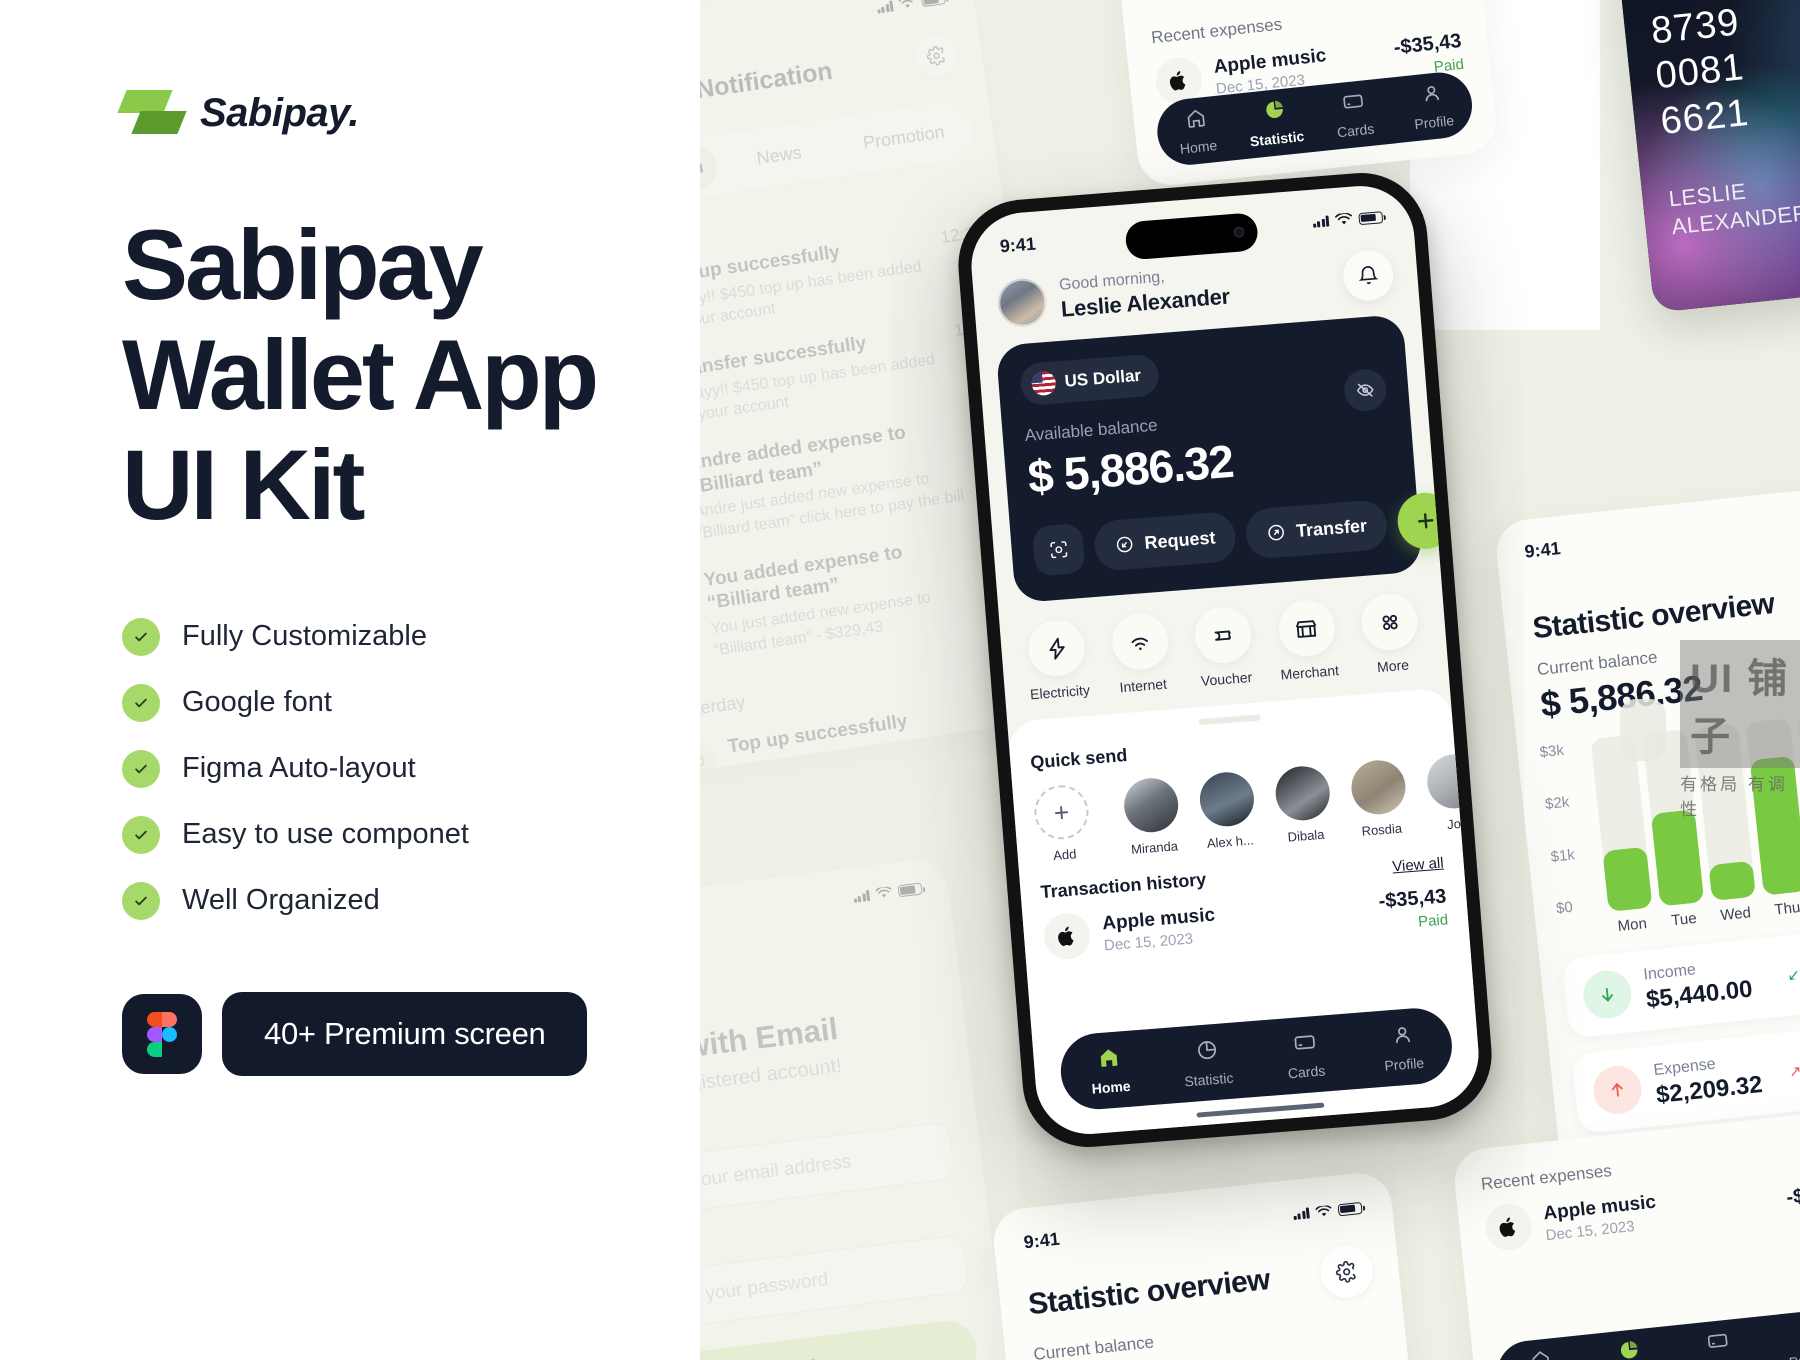 Image resolution: width=1800 pixels, height=1360 pixels. I want to click on expense-delta: ↗ 12% from last w, so click(1794, 1065).